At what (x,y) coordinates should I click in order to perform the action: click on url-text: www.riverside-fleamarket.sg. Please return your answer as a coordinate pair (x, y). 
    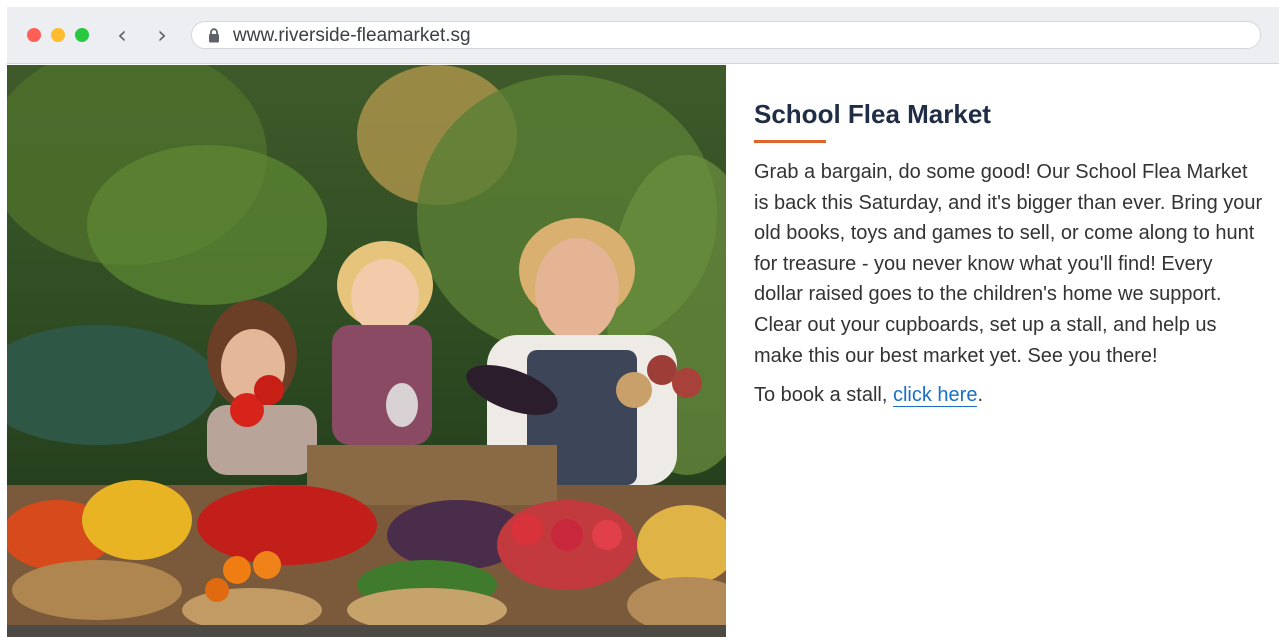
    Looking at the image, I should click on (352, 36).